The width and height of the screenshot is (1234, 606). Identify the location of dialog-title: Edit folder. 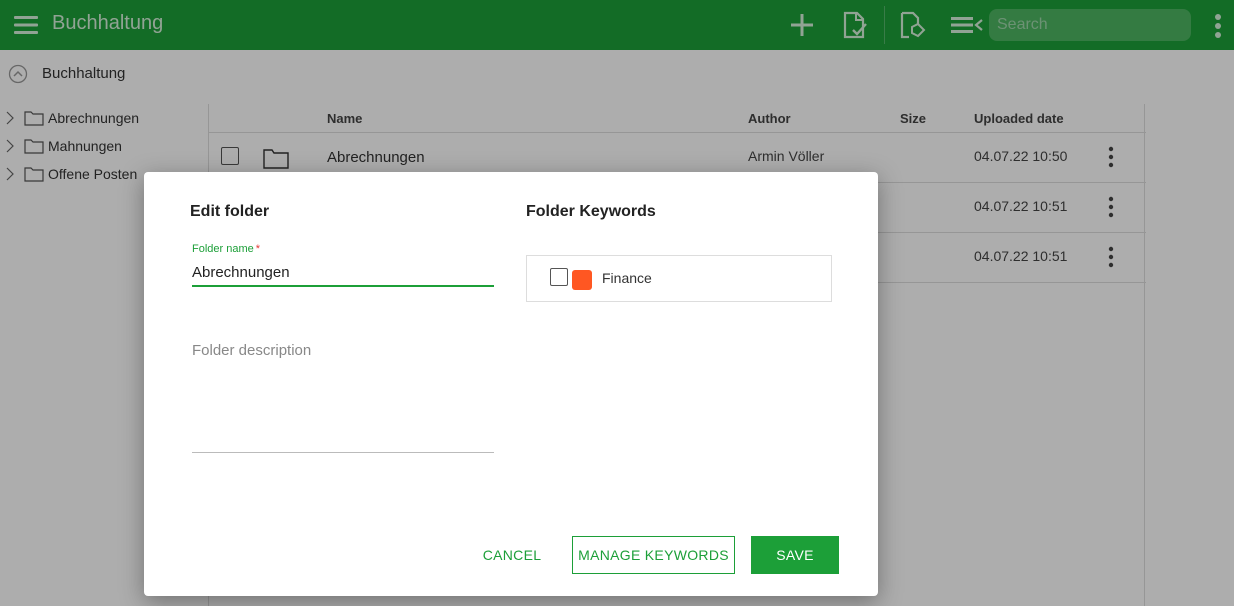
(230, 211).